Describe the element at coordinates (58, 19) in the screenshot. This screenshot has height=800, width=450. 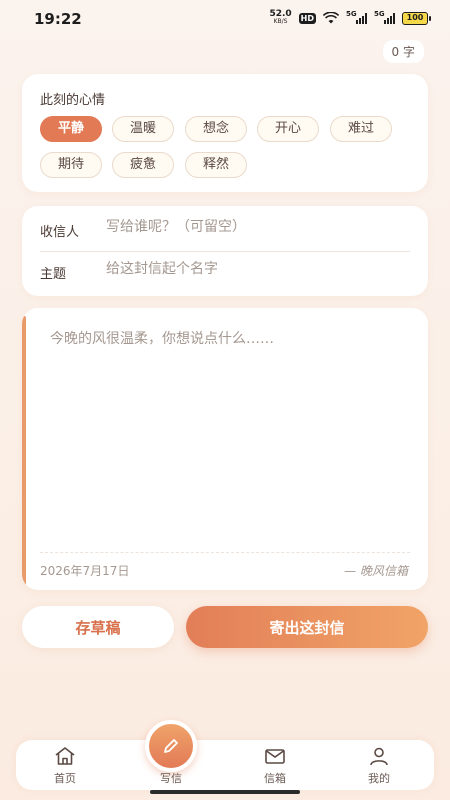
I see `status-time: 19:22` at that location.